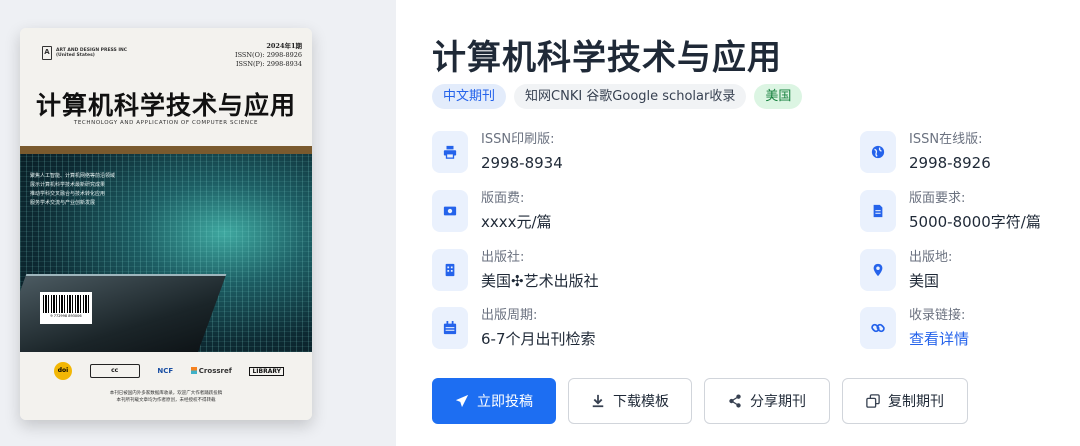 This screenshot has width=1080, height=446. What do you see at coordinates (975, 222) in the screenshot?
I see `info-value: 5000-8000字符/篇` at bounding box center [975, 222].